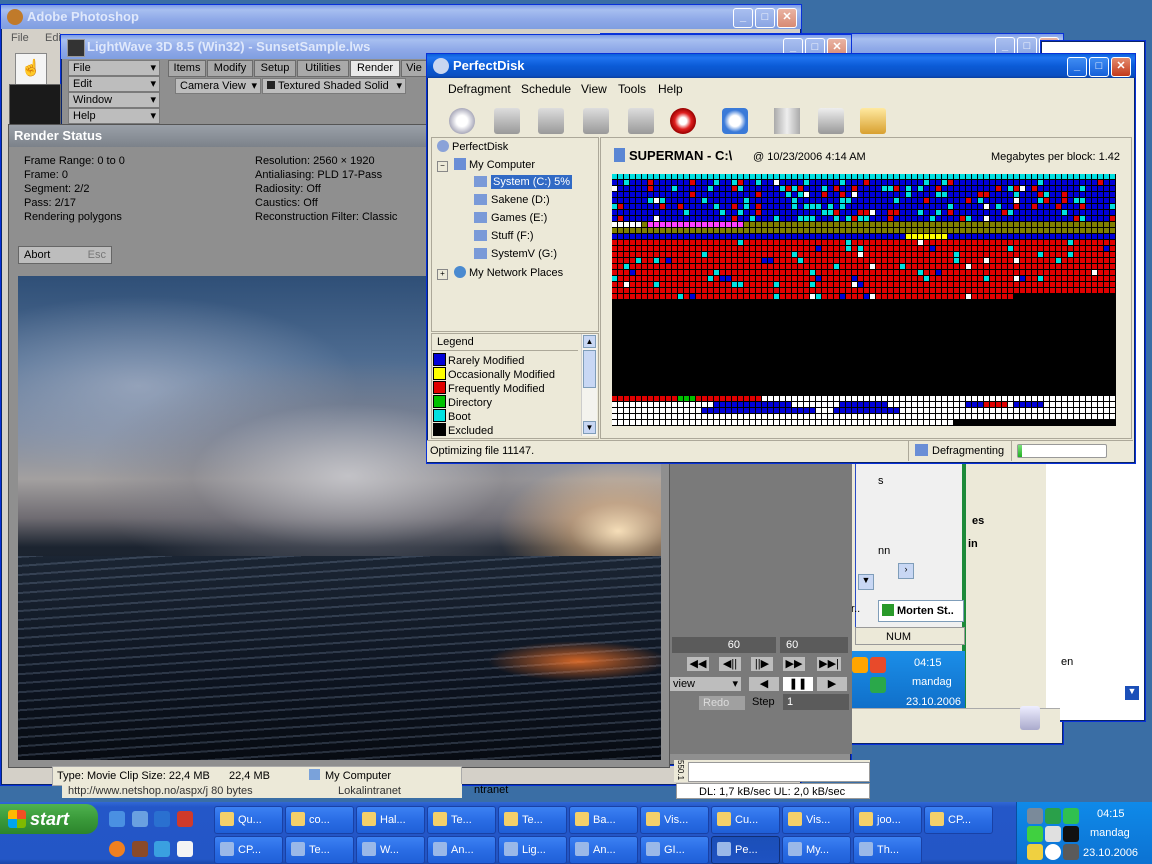  What do you see at coordinates (31, 69) in the screenshot?
I see `hand-tool-icon: ☝` at bounding box center [31, 69].